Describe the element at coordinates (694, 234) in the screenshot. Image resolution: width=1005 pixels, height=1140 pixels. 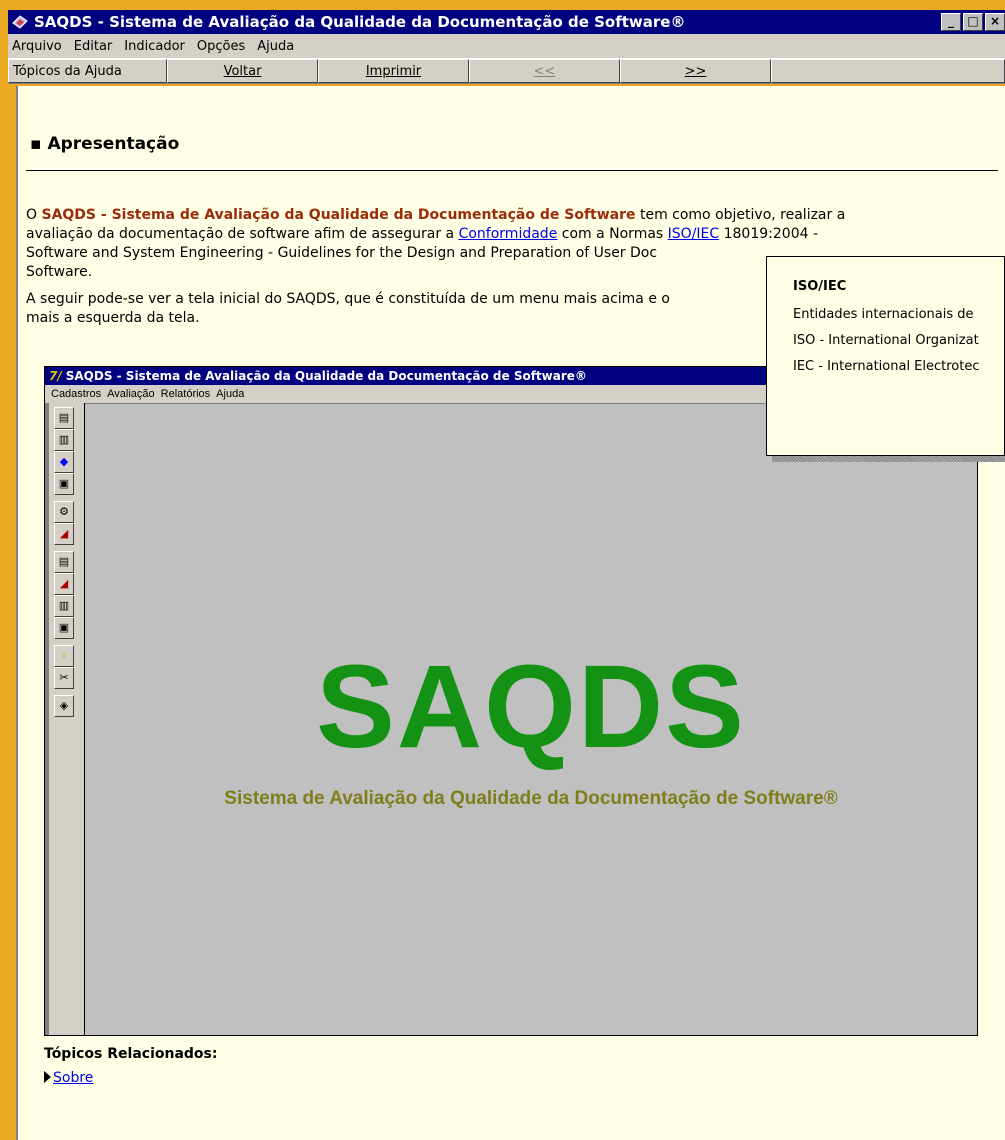
I see `iso-iec-link: ISO/IEC` at that location.